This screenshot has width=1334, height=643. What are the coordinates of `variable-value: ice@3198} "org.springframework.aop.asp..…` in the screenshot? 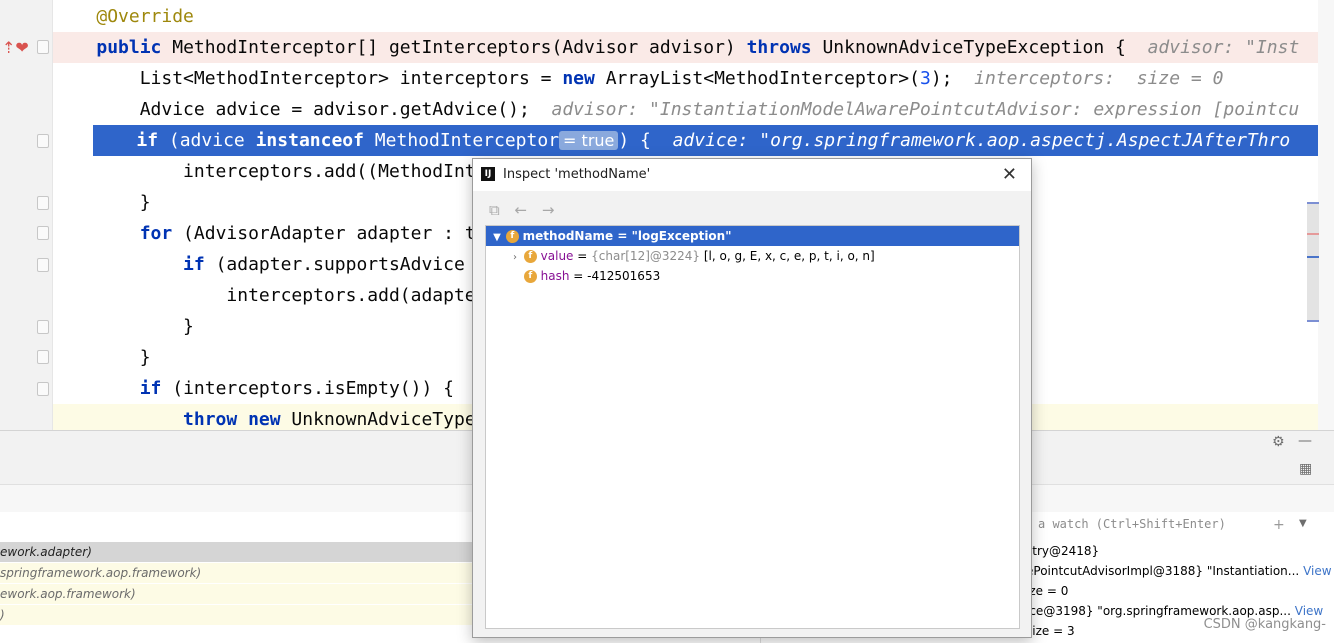 It's located at (1158, 611).